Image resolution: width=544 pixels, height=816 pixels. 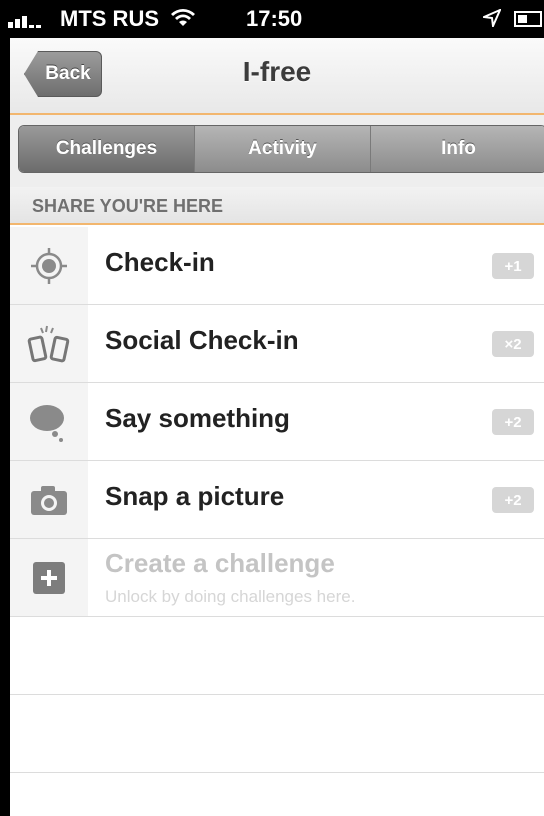 I want to click on list-item-check-in: Check-in +1, so click(x=277, y=266).